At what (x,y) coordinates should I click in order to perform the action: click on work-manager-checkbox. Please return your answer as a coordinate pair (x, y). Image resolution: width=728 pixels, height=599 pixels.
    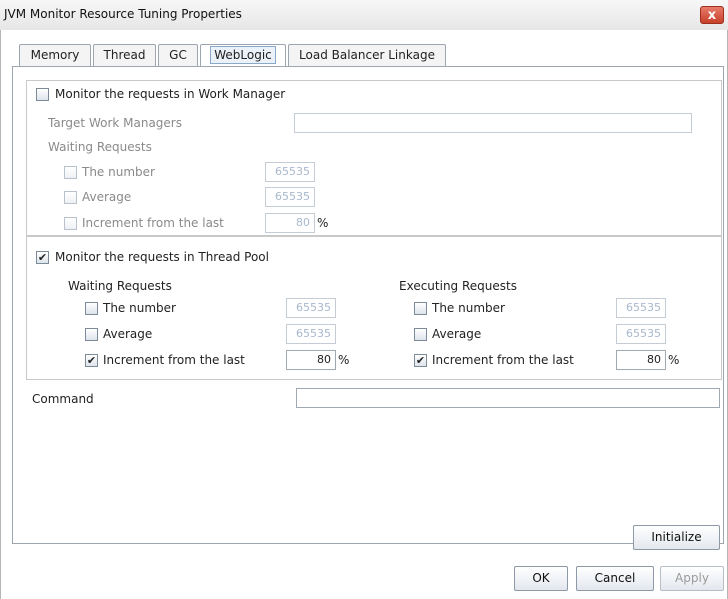
    Looking at the image, I should click on (42, 94).